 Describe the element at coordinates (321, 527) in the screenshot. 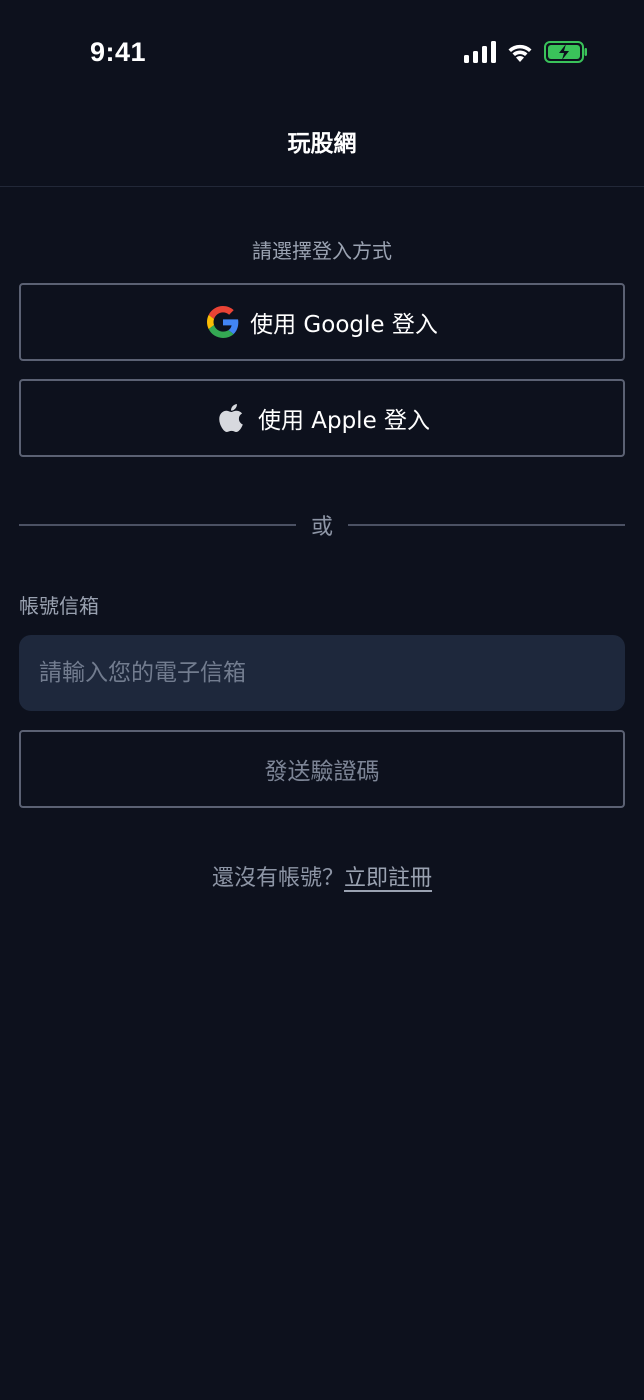

I see `divider-text: 或` at that location.